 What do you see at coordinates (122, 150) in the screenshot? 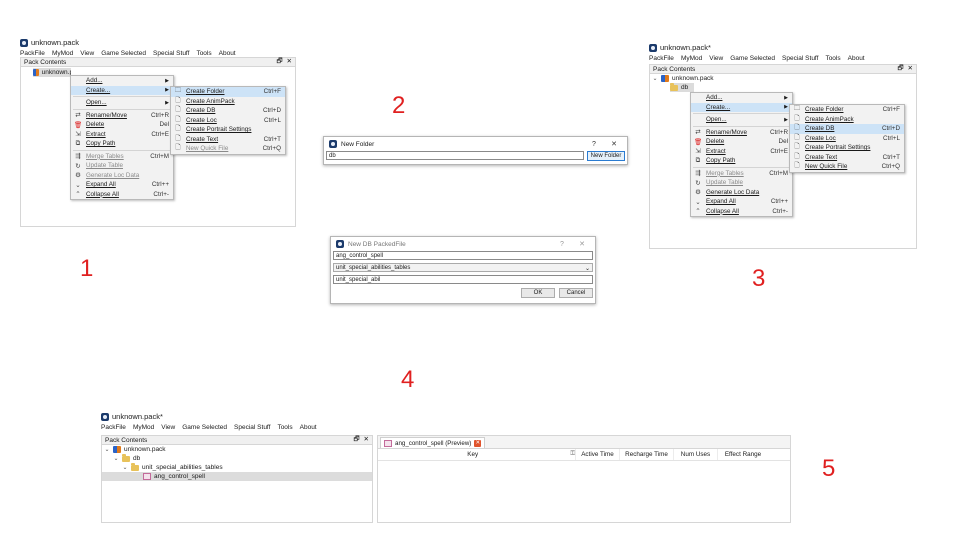
I see `separator` at bounding box center [122, 150].